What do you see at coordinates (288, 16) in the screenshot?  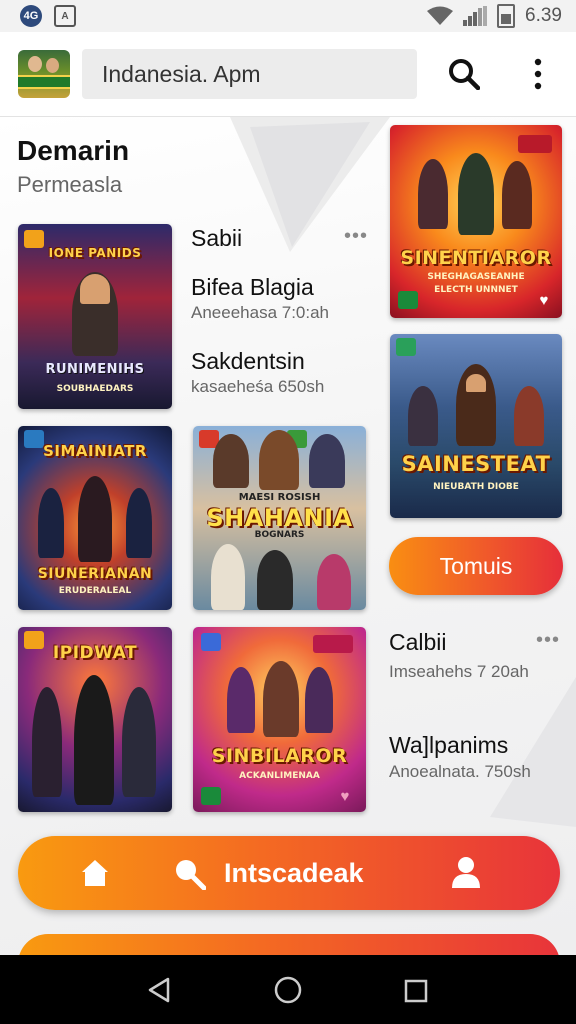 I see `status-bar: 4G A 6.39` at bounding box center [288, 16].